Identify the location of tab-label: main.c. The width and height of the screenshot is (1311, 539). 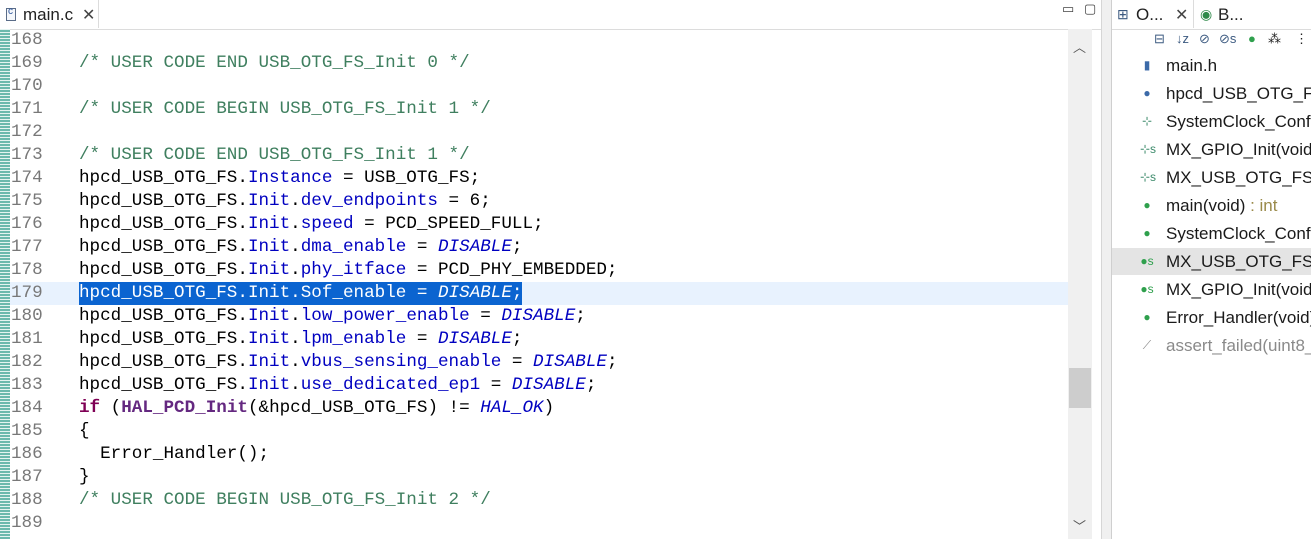
(48, 14).